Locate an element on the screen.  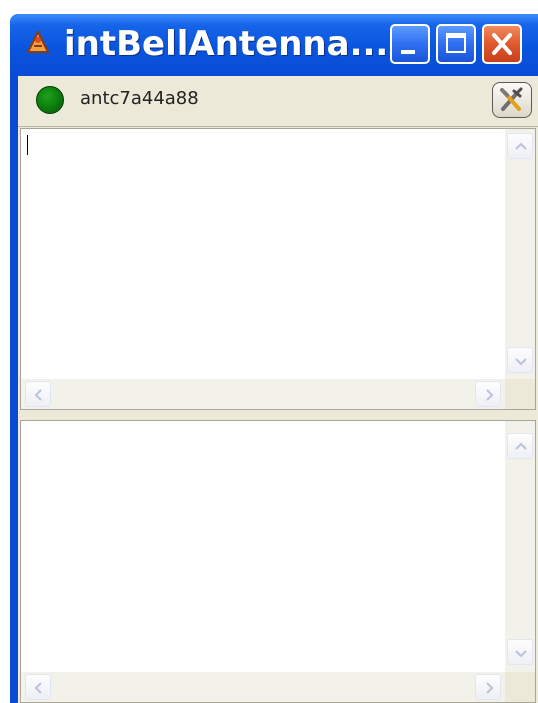
minimize-button is located at coordinates (410, 44).